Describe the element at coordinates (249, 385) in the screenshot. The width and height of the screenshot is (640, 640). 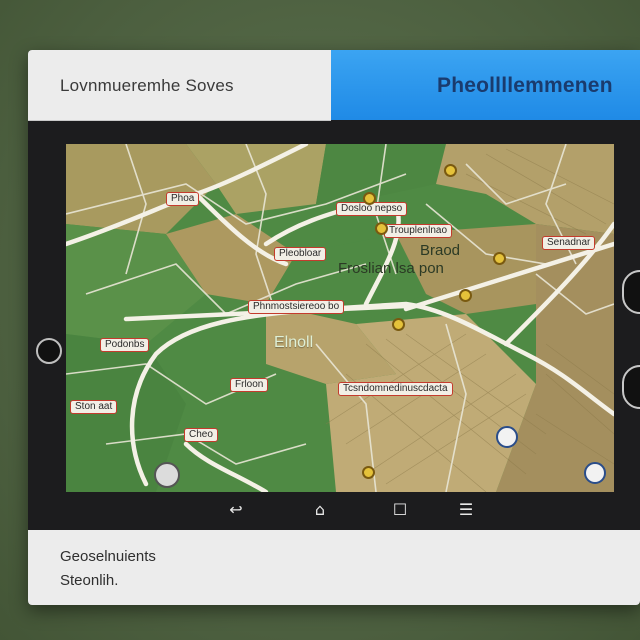
I see `map-label: Frloon` at that location.